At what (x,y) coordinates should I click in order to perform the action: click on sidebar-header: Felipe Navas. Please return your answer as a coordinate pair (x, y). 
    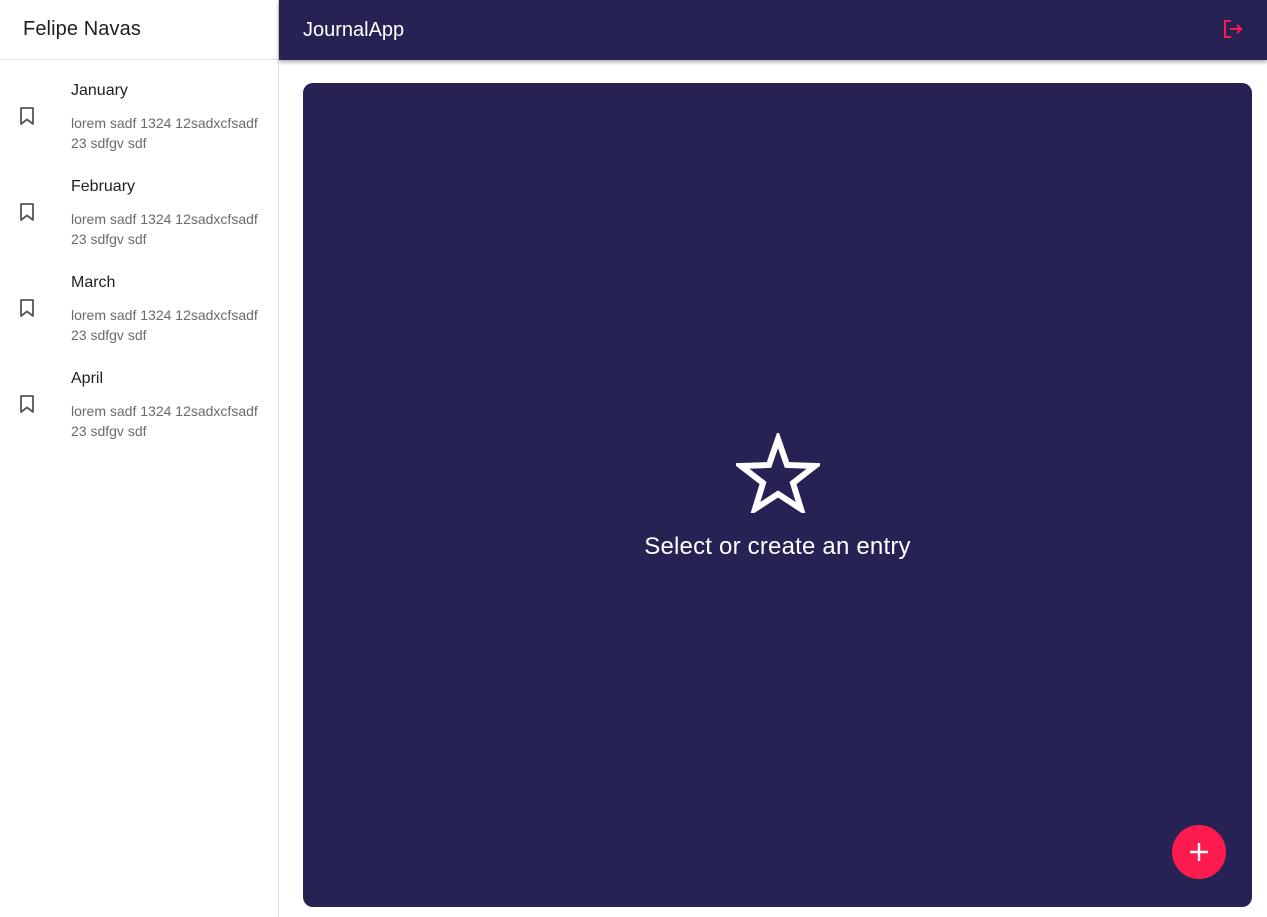
    Looking at the image, I should click on (139, 30).